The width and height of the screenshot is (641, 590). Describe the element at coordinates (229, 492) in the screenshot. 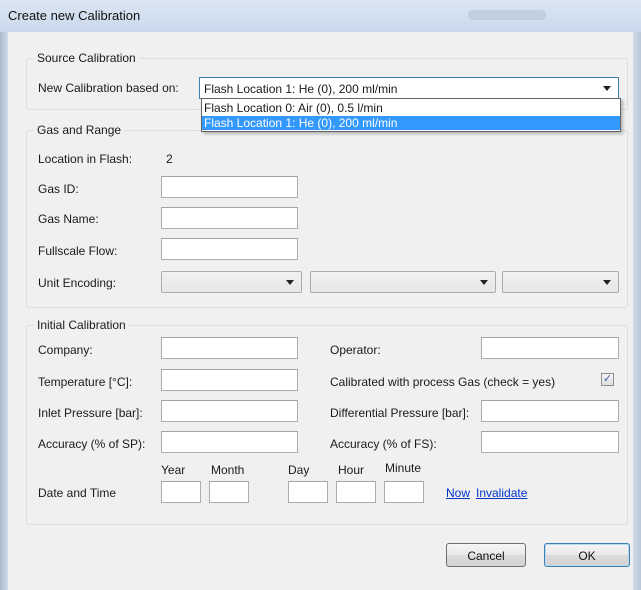

I see `month-field` at that location.